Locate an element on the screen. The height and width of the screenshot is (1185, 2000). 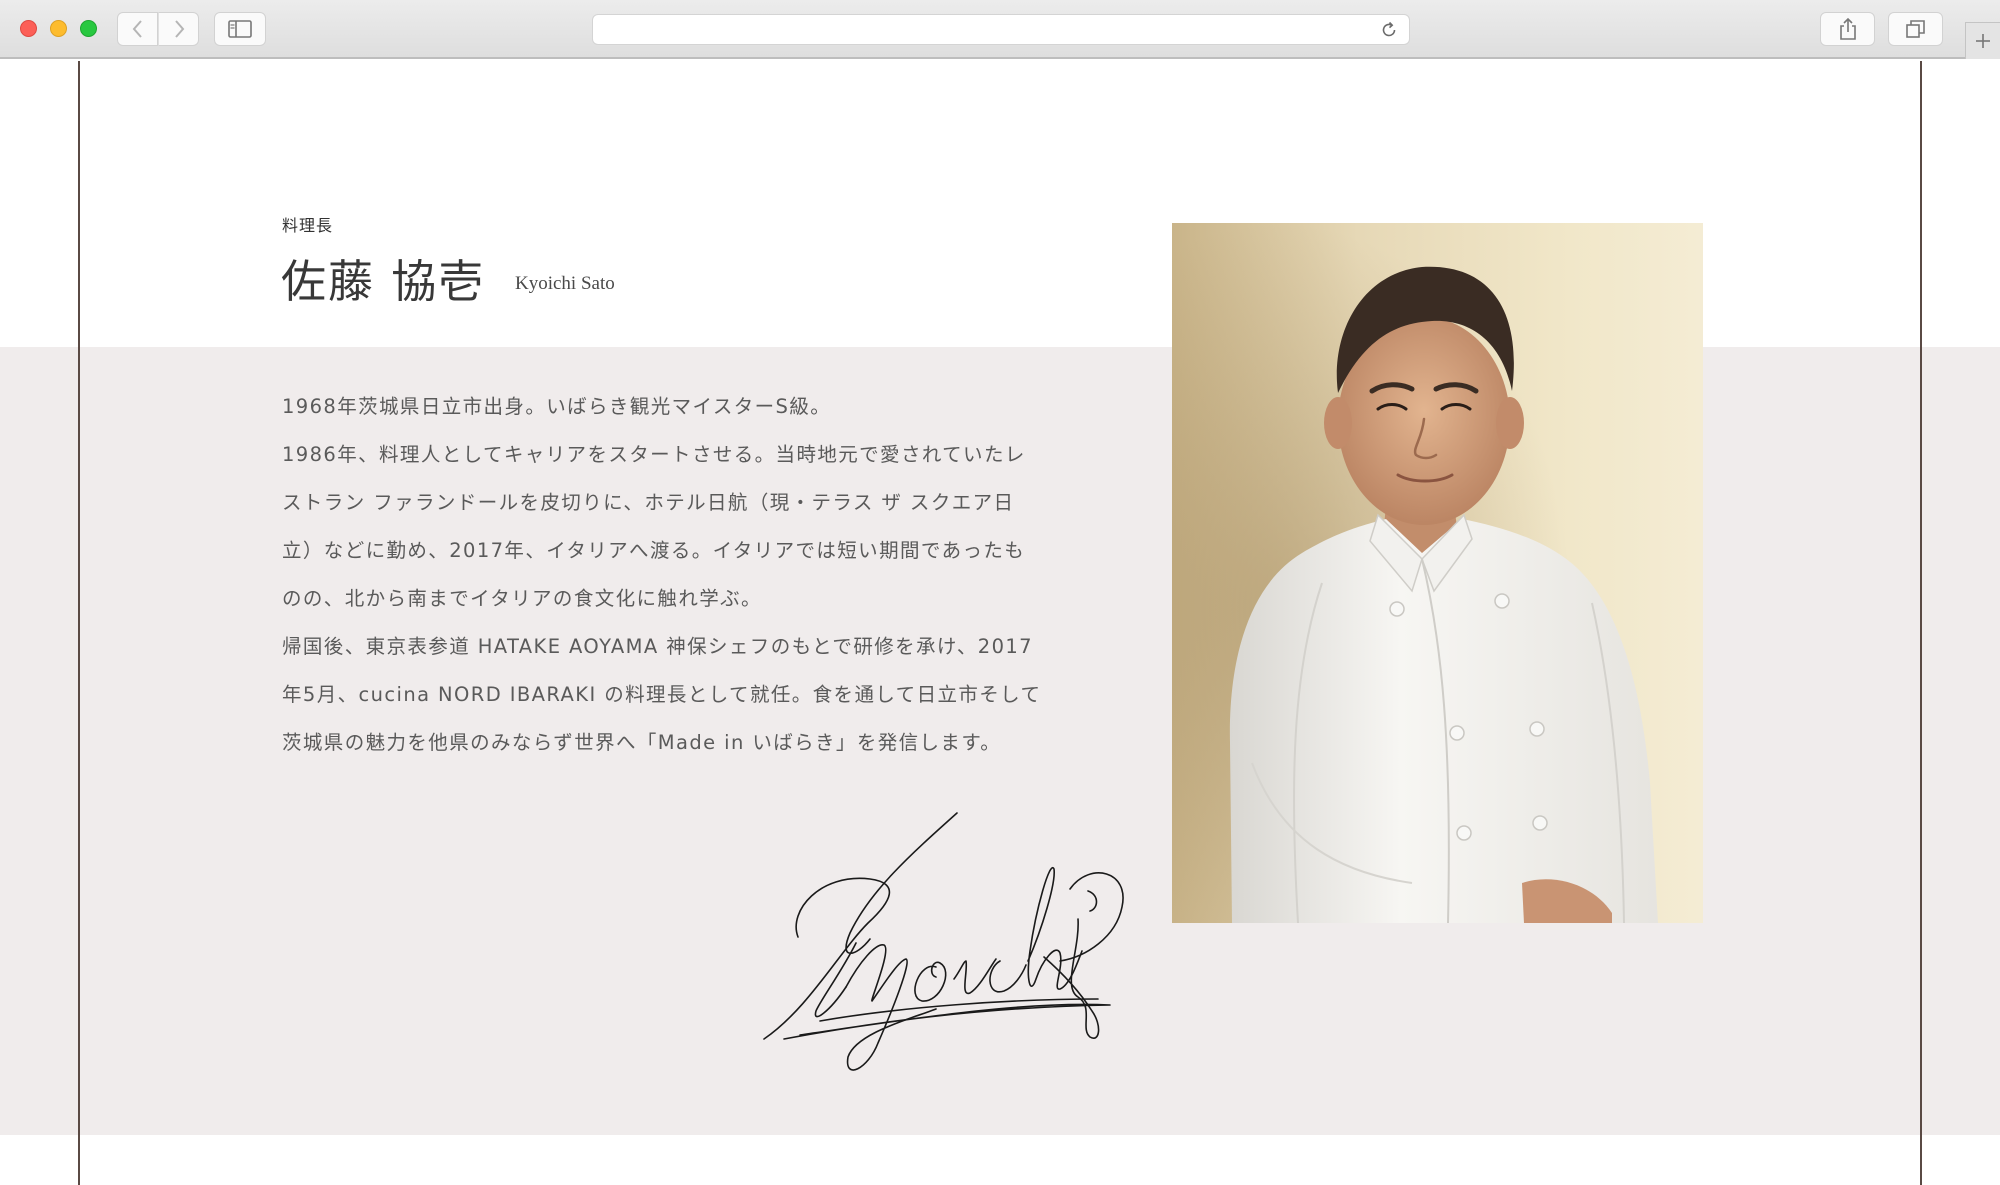
zoom-window-button is located at coordinates (88, 28).